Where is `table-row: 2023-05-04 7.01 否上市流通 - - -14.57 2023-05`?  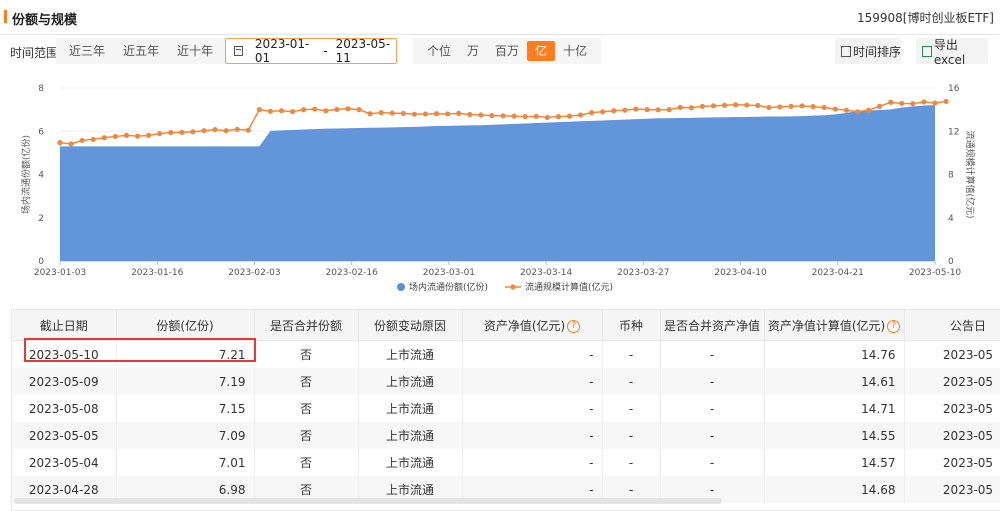
table-row: 2023-05-04 7.01 否上市流通 - - -14.57 2023-05 is located at coordinates (506, 462).